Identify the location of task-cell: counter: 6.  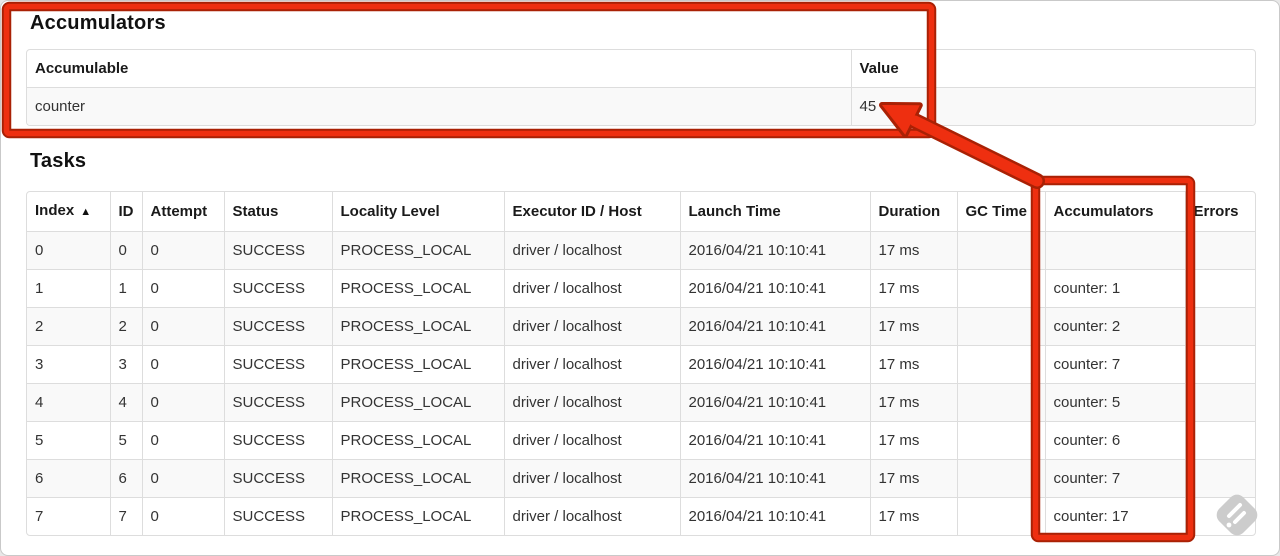
(1115, 440).